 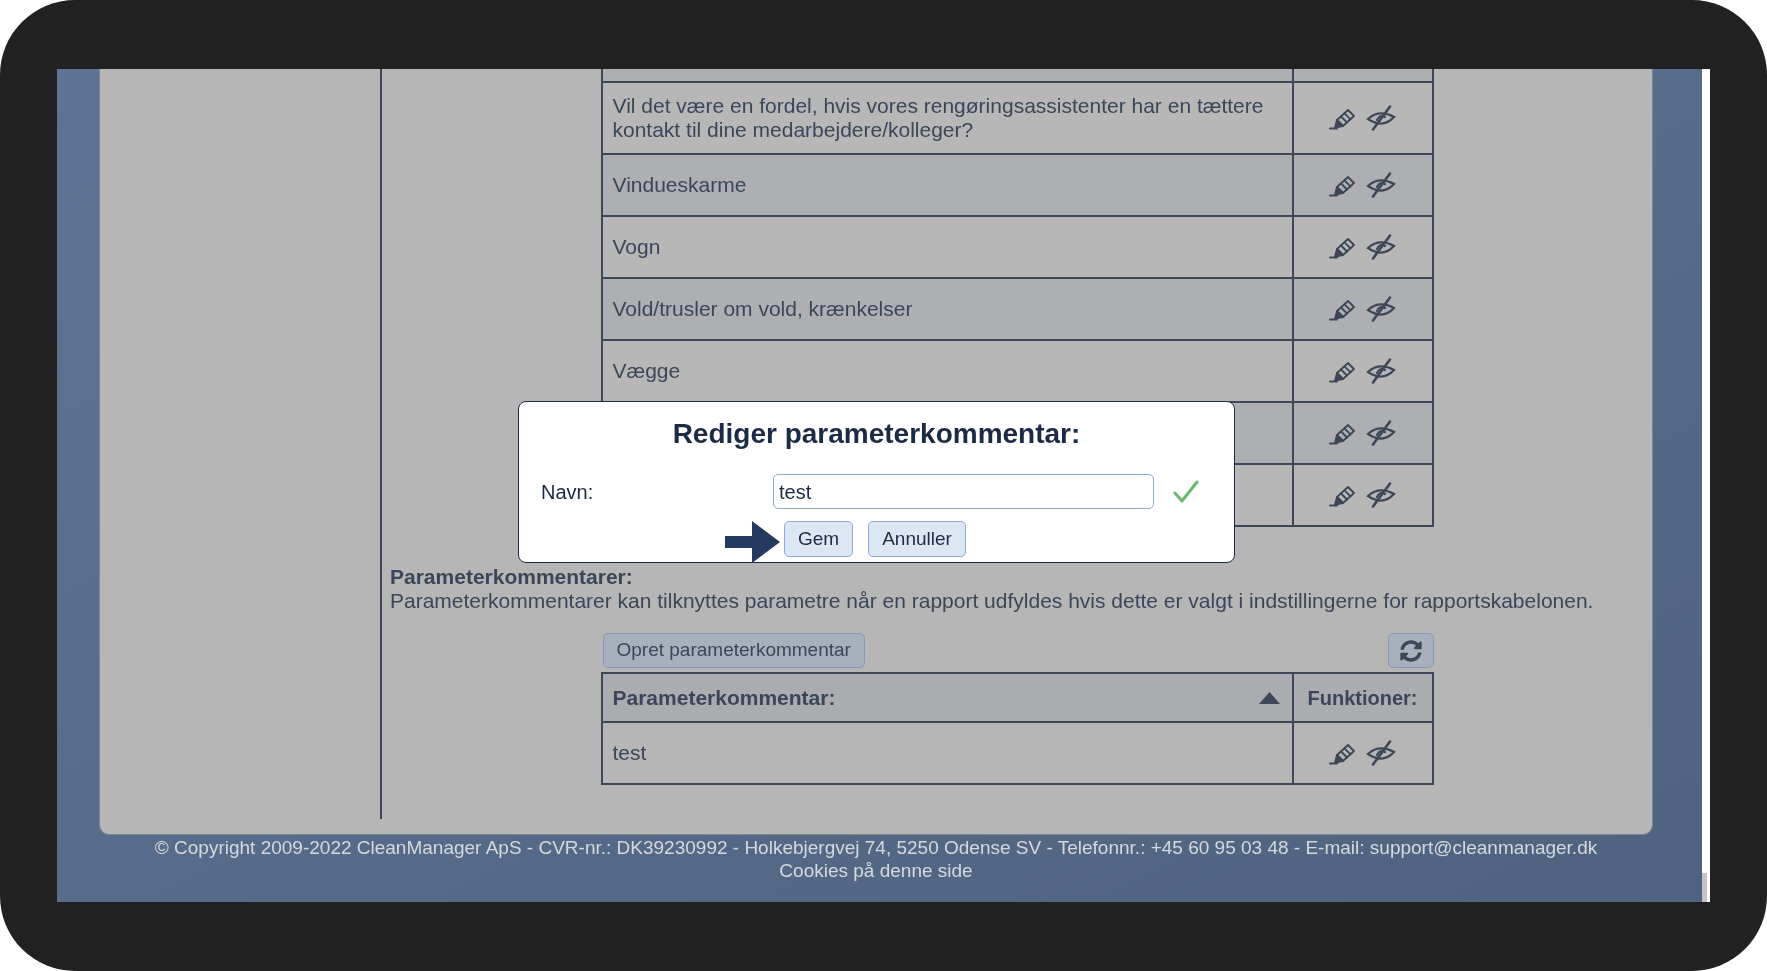 What do you see at coordinates (1704, 887) in the screenshot?
I see `scrollbar-thumb` at bounding box center [1704, 887].